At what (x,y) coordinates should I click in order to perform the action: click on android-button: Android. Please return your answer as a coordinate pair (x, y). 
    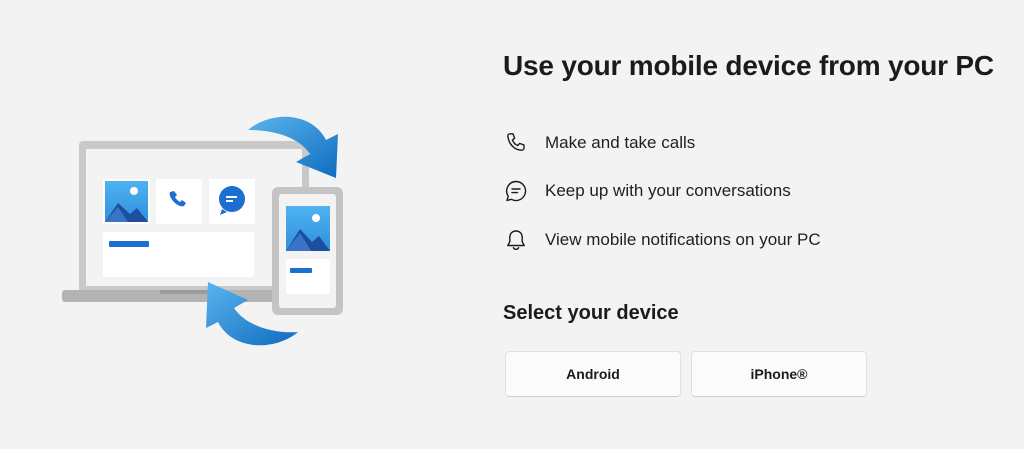
    Looking at the image, I should click on (593, 374).